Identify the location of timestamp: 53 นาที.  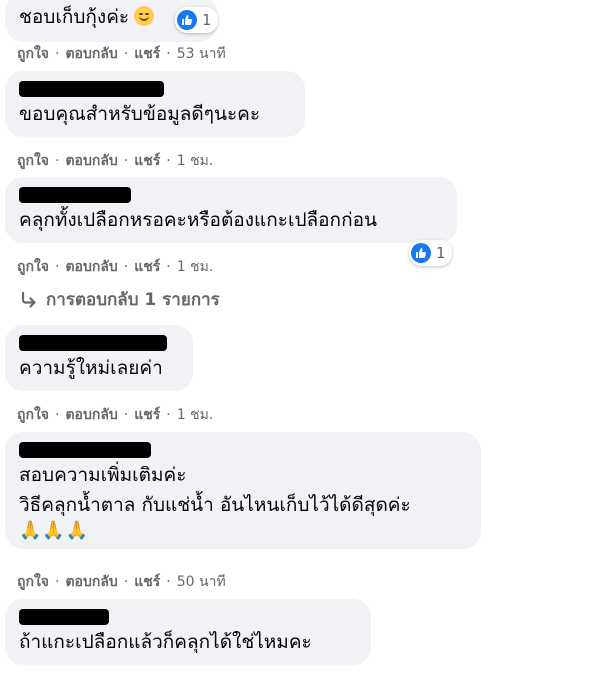
(201, 54).